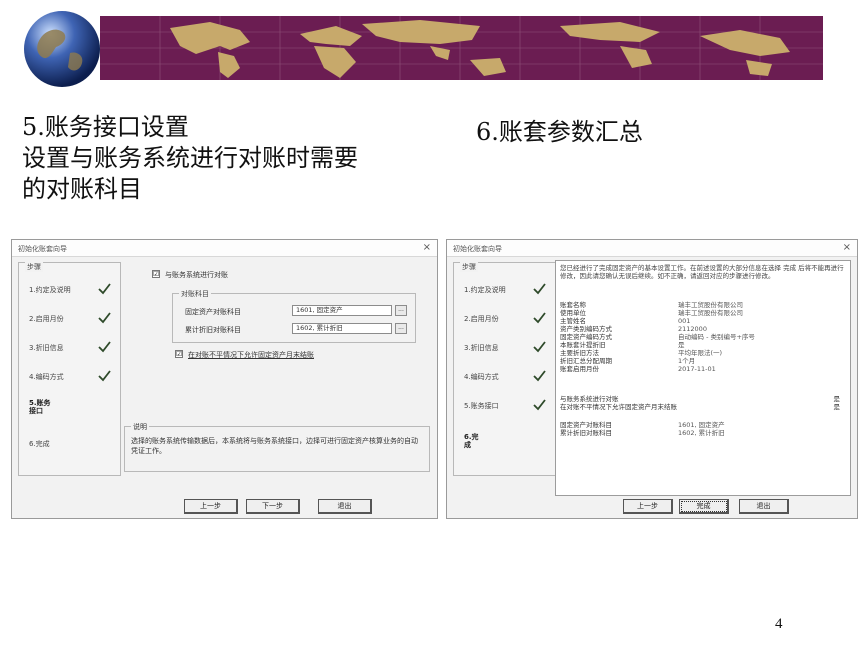  I want to click on summary-key: 固定资产编码方式, so click(586, 337).